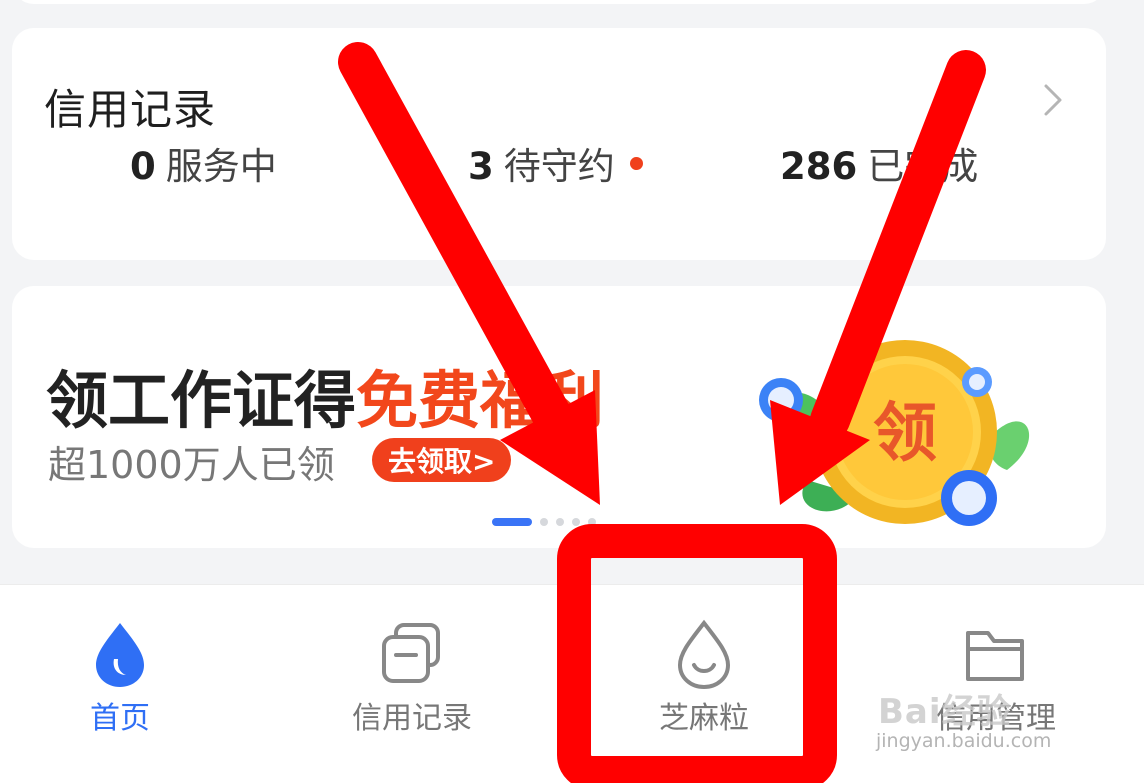 The image size is (1144, 784). What do you see at coordinates (1054, 100) in the screenshot?
I see `chevron-right-icon` at bounding box center [1054, 100].